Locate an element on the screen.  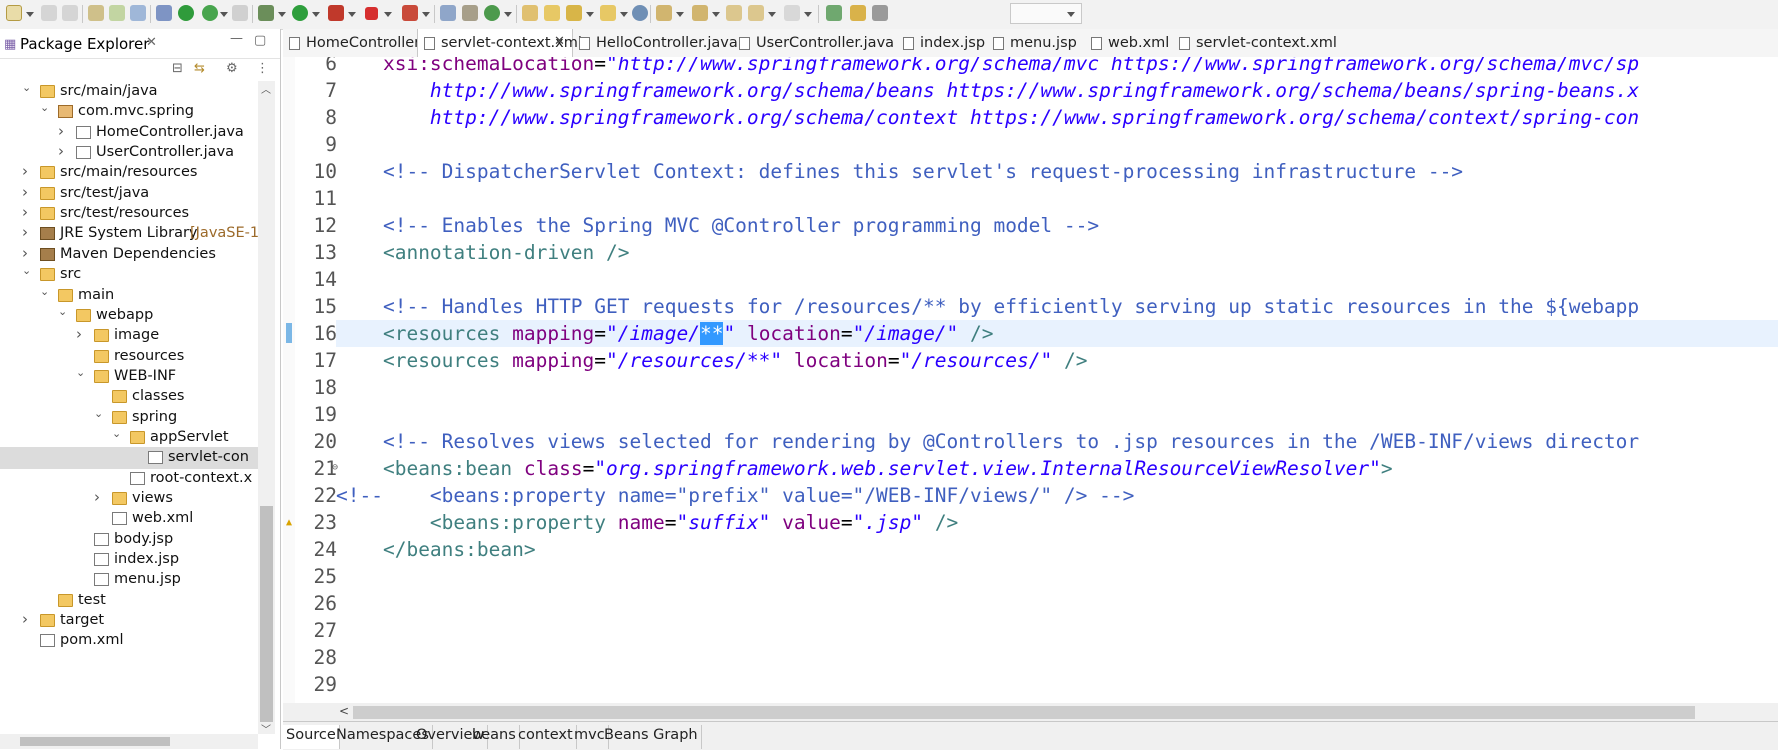
editor-tab: servlet-context.xml is located at coordinates (1255, 43).